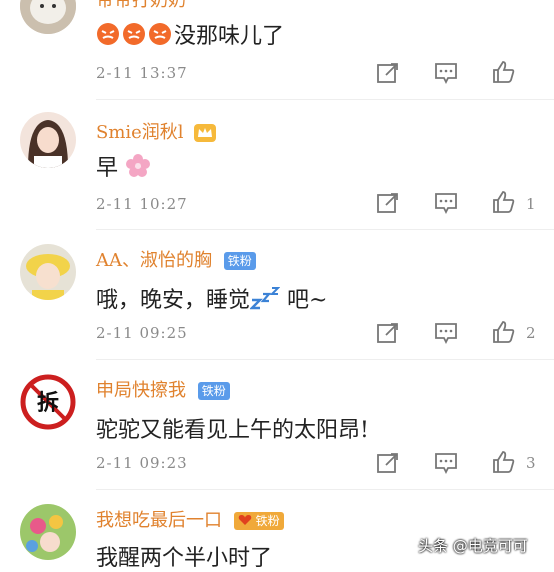 This screenshot has width=554, height=572. What do you see at coordinates (211, 299) in the screenshot?
I see `comment-text: 哦，晚安，睡觉 吧~` at bounding box center [211, 299].